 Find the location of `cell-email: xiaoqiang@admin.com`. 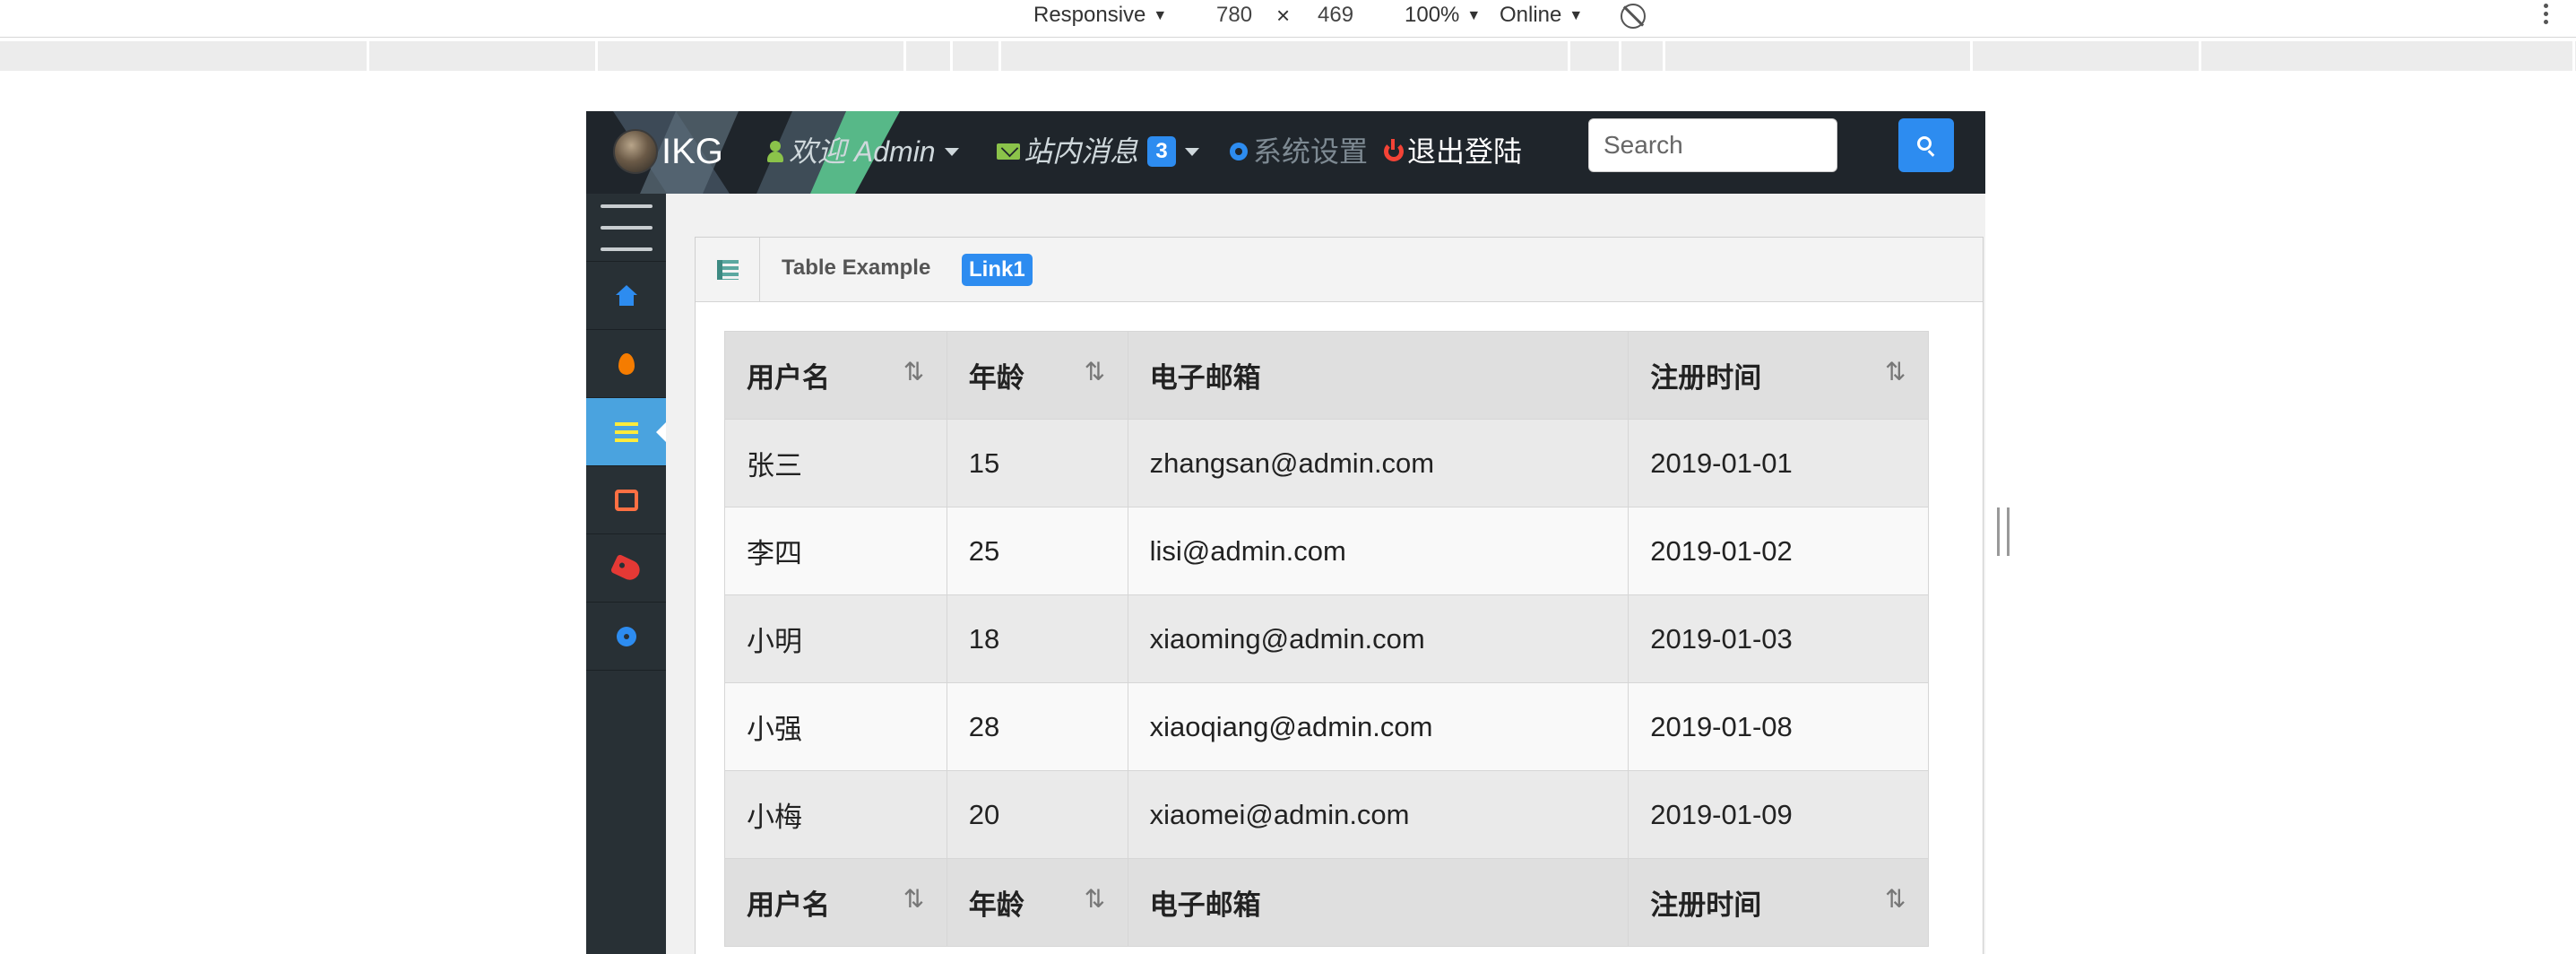

cell-email: xiaoqiang@admin.com is located at coordinates (1378, 726).